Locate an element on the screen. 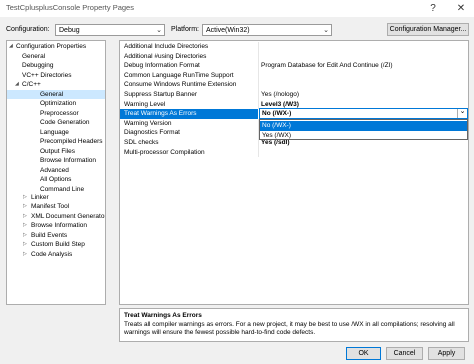 This screenshot has width=474, height=364. option-yes-wx: Yes (/WX) is located at coordinates (363, 136).